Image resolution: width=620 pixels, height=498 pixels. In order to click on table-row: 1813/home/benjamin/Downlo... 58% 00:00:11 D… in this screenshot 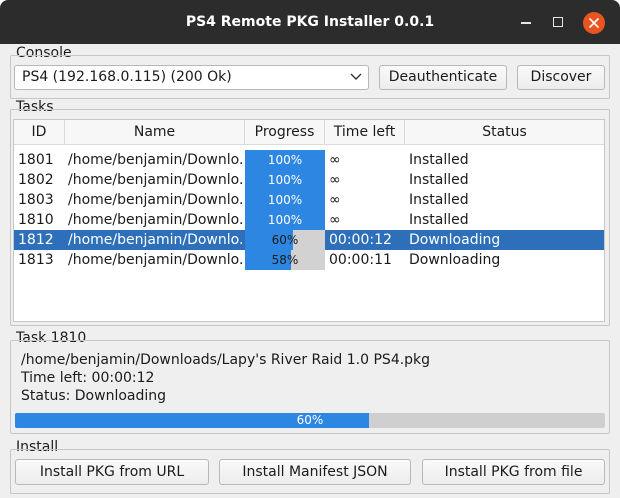, I will do `click(309, 260)`.